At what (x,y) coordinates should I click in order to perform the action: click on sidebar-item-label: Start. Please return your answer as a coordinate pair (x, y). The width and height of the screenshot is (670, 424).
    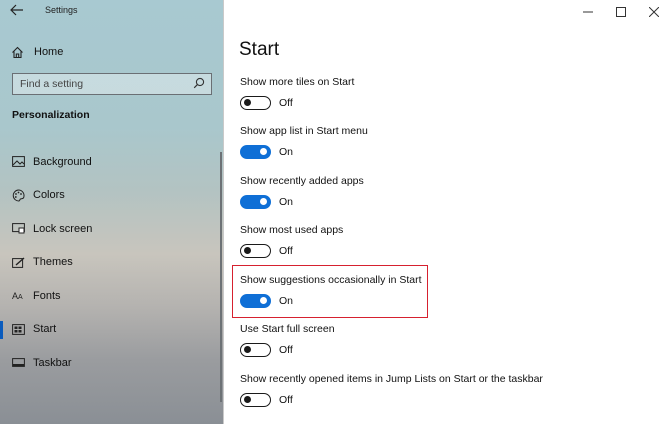
    Looking at the image, I should click on (45, 329).